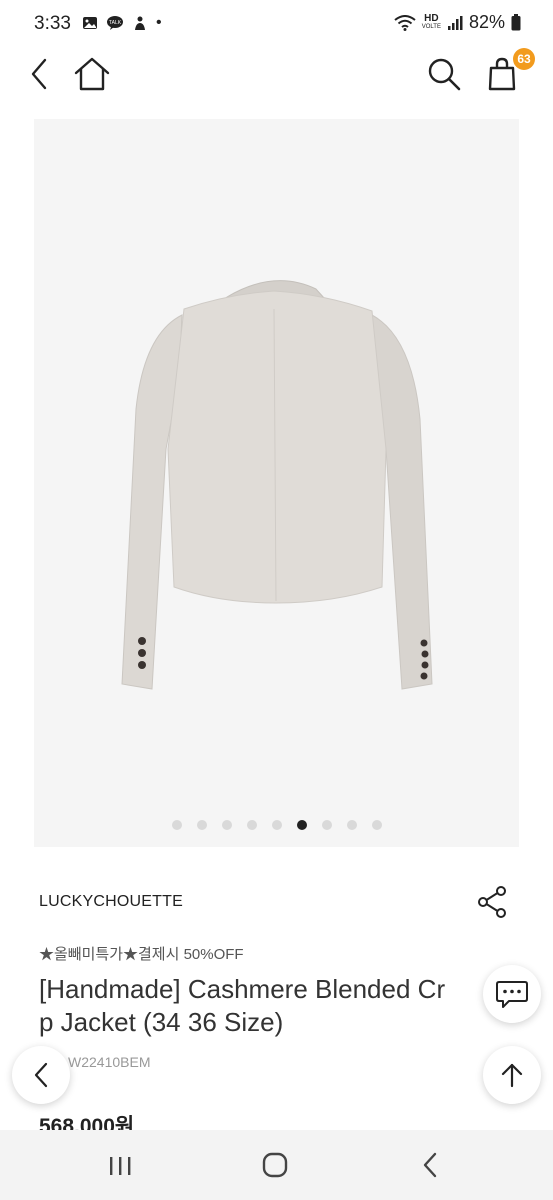 The image size is (553, 1200). I want to click on product-code: W22410BEM, so click(109, 1062).